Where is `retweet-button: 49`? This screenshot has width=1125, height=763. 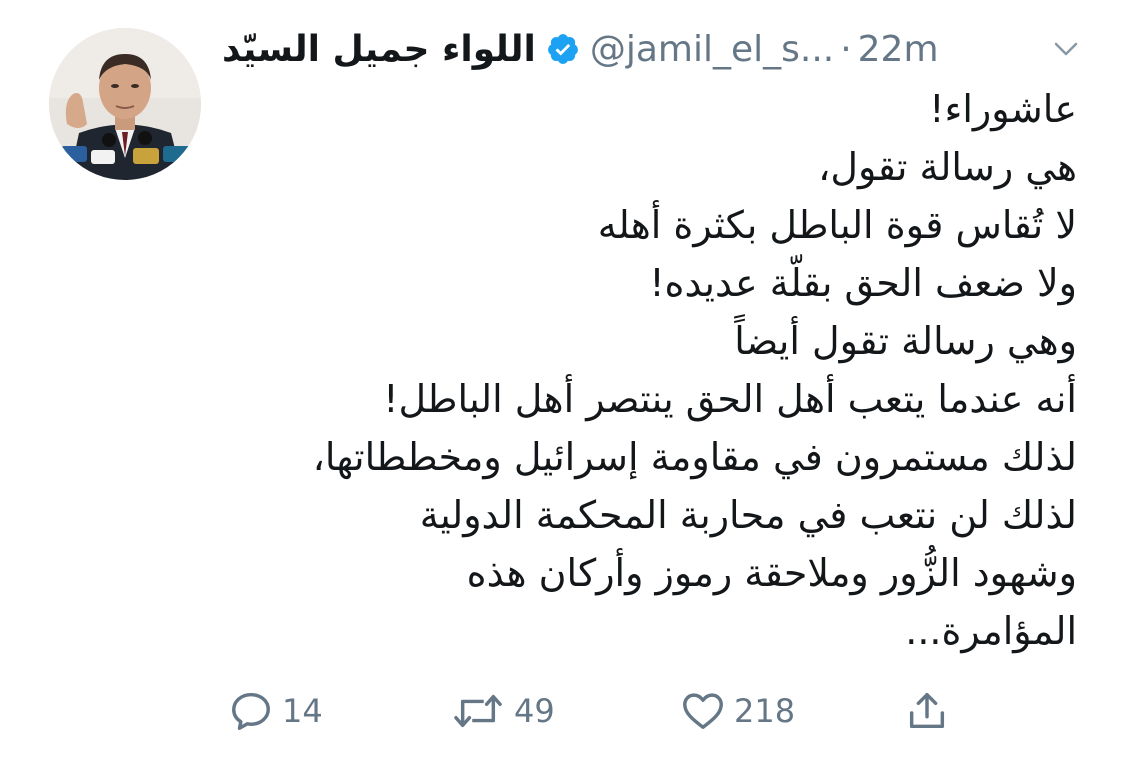
retweet-button: 49 is located at coordinates (502, 711).